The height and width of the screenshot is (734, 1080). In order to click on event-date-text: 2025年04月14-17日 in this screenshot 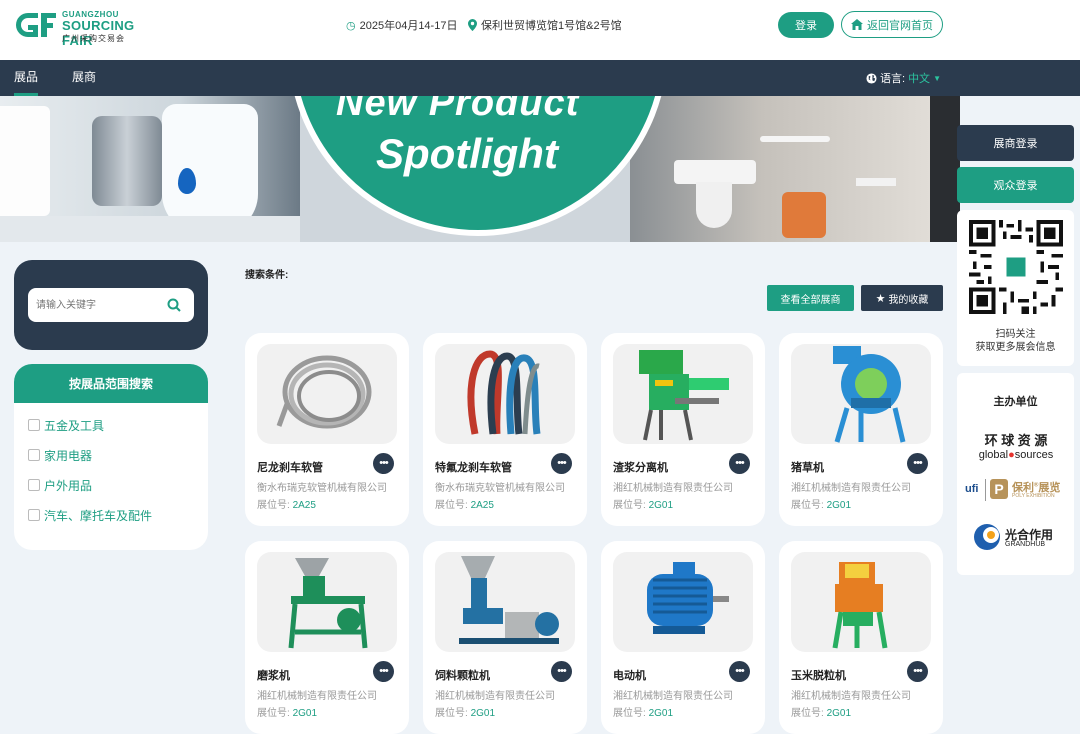, I will do `click(408, 26)`.